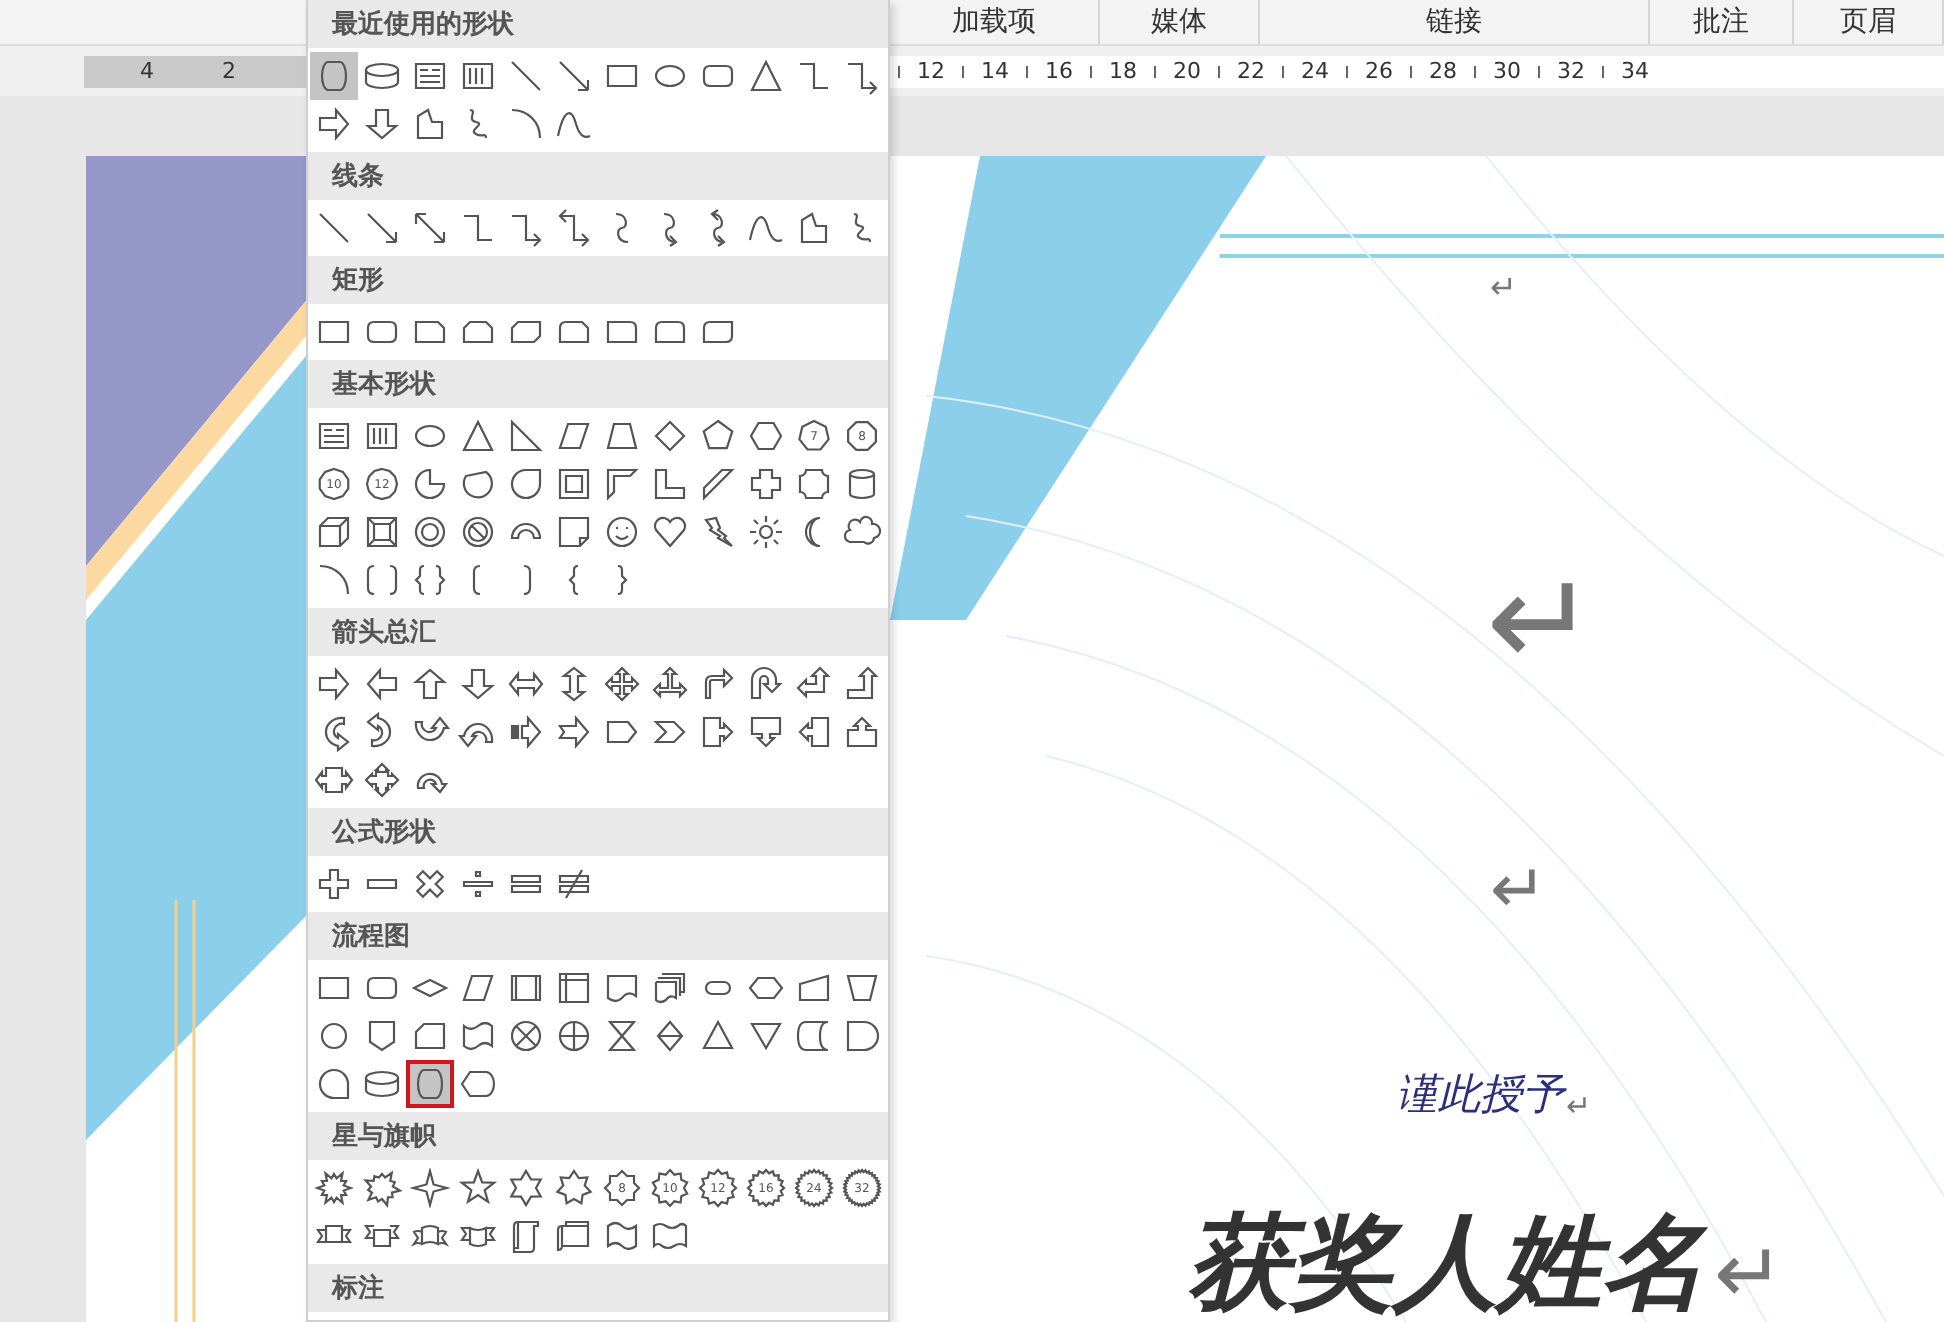 The width and height of the screenshot is (1944, 1322). I want to click on section-header: 公式形状, so click(384, 833).